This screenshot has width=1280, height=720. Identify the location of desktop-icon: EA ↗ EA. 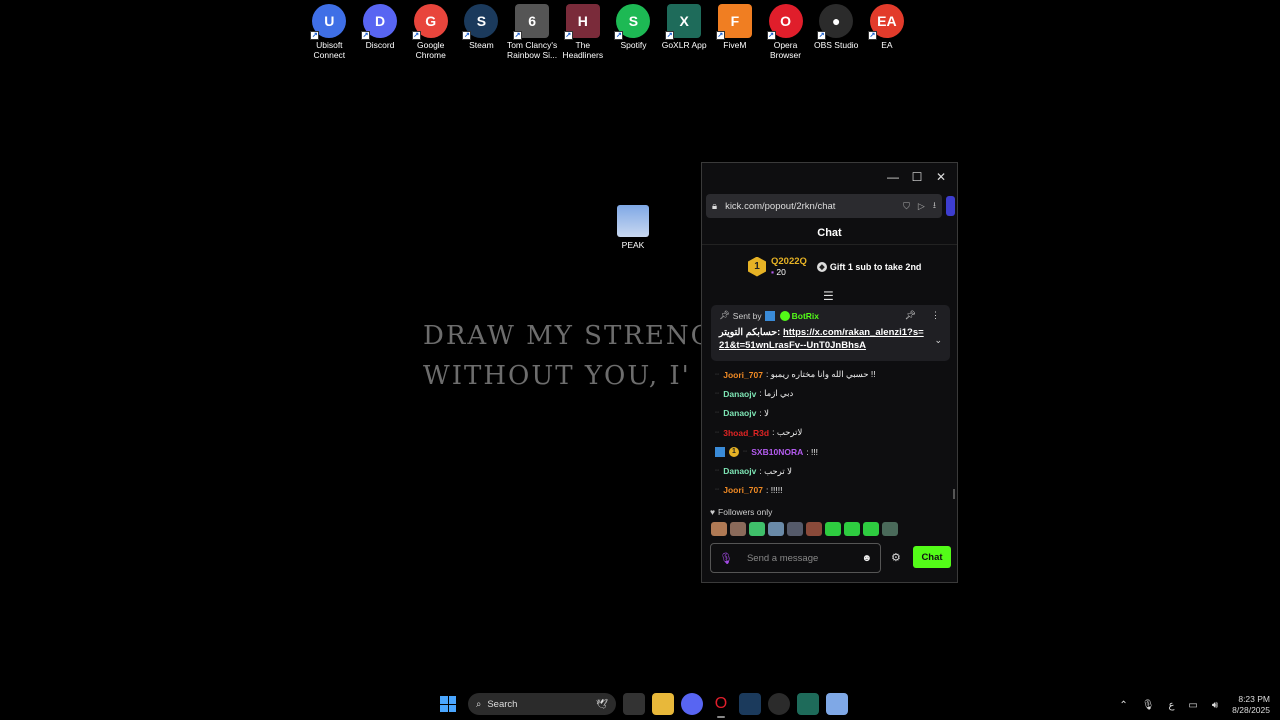
(887, 32).